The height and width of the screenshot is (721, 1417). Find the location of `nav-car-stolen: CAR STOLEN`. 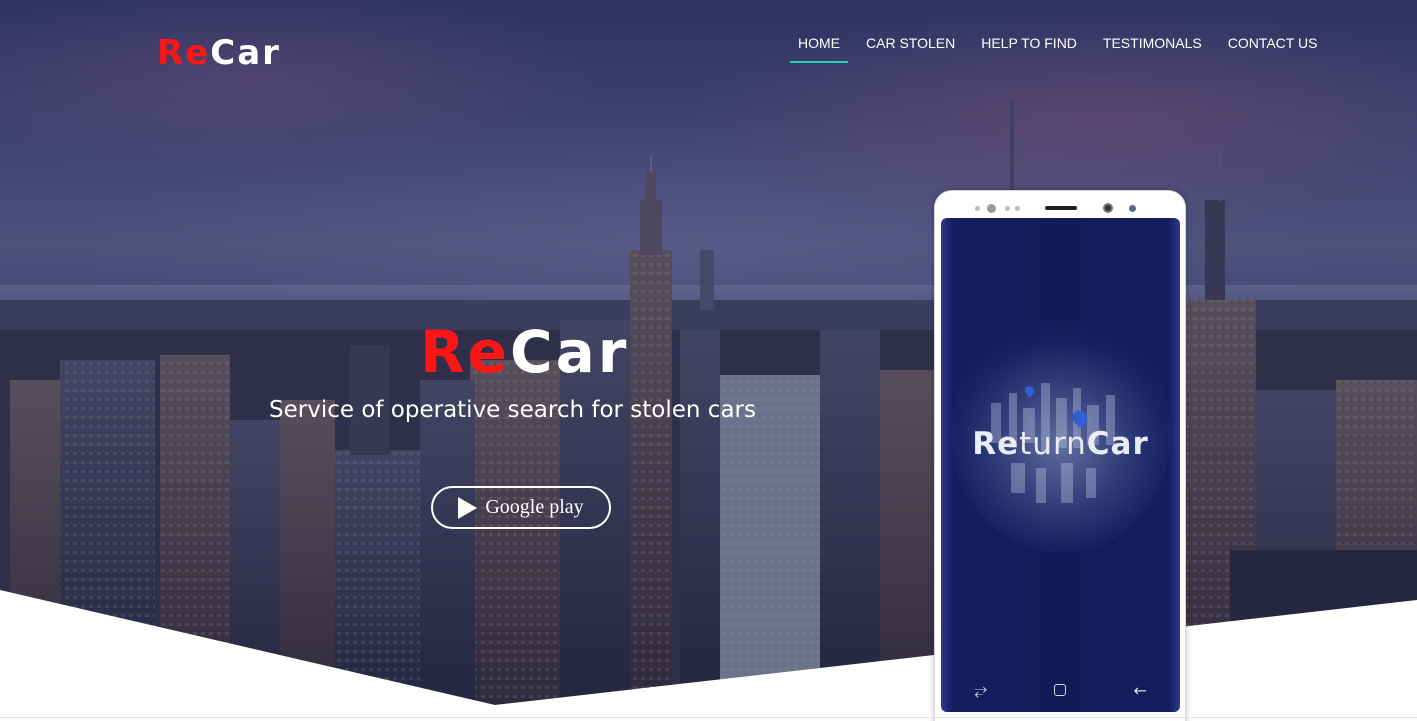

nav-car-stolen: CAR STOLEN is located at coordinates (910, 49).